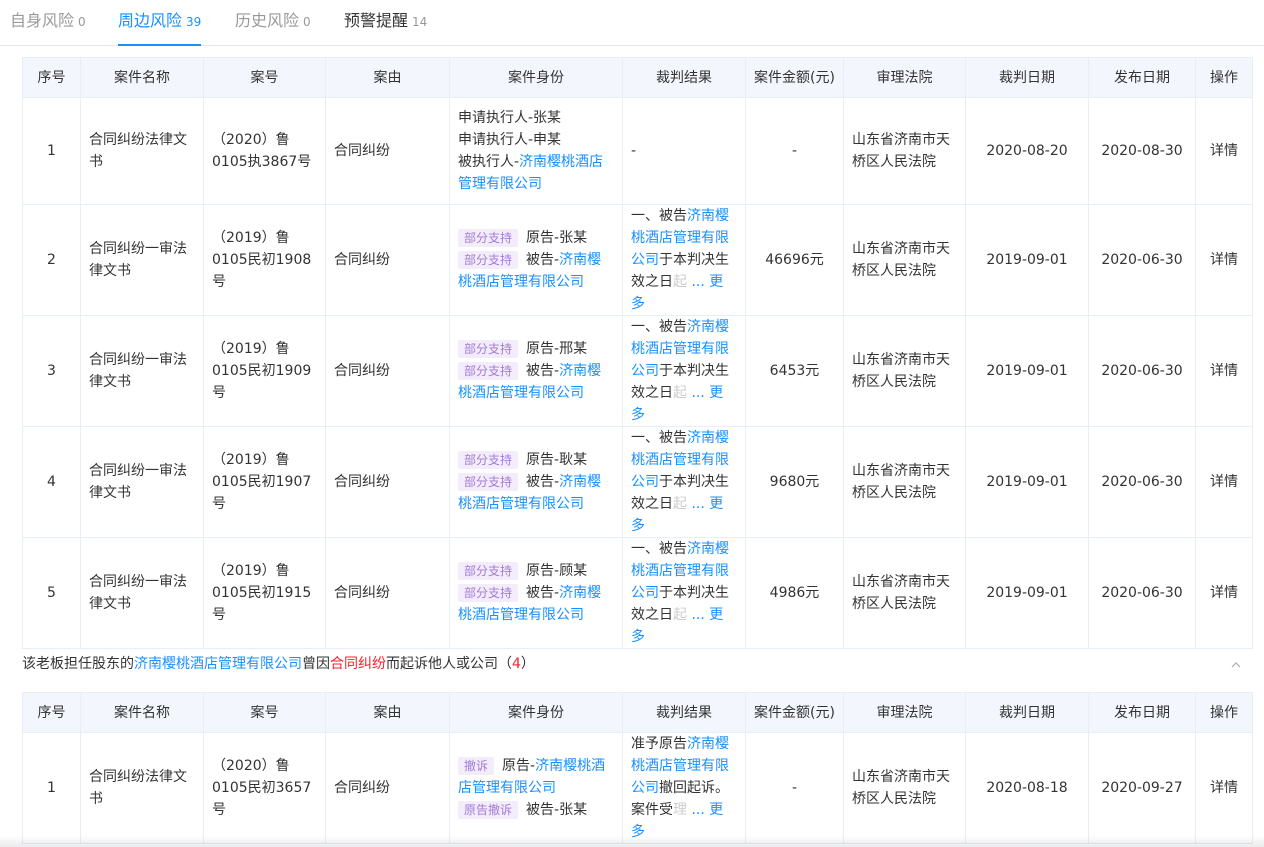 The height and width of the screenshot is (847, 1264). What do you see at coordinates (264, 371) in the screenshot?
I see `case-number-link: （2019）鲁0105民初1909号` at bounding box center [264, 371].